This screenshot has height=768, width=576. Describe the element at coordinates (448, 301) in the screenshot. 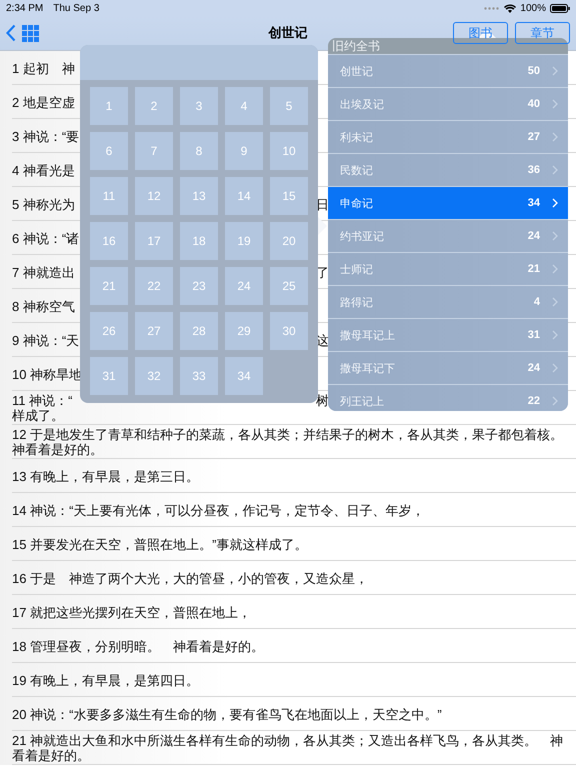

I see `book-row: 路得记 4` at that location.